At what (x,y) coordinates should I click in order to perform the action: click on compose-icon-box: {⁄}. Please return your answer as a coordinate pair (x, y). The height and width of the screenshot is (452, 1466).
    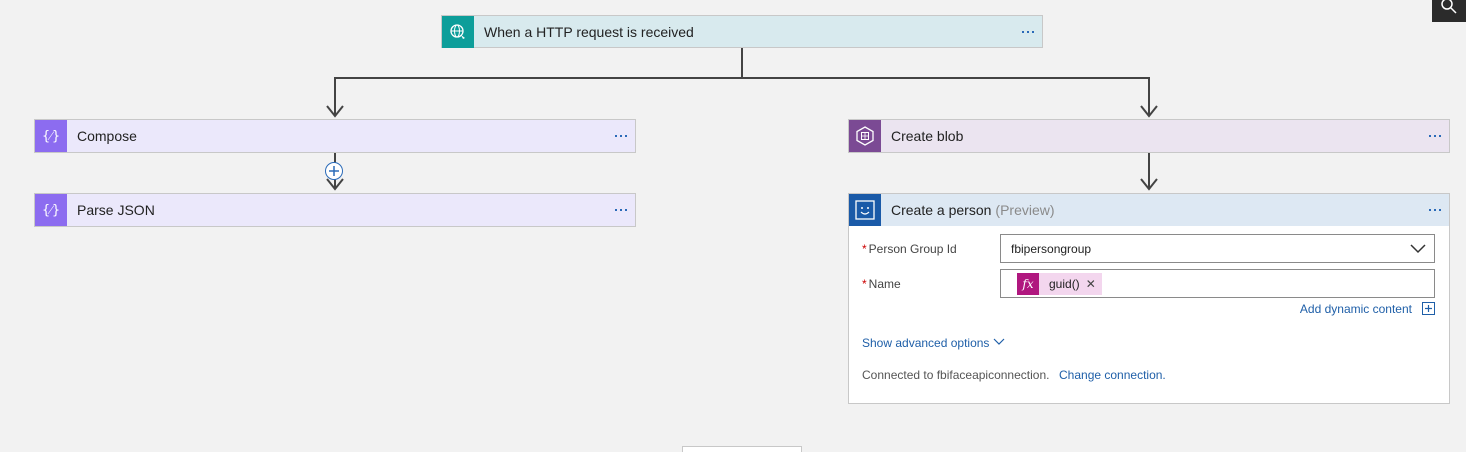
    Looking at the image, I should click on (51, 136).